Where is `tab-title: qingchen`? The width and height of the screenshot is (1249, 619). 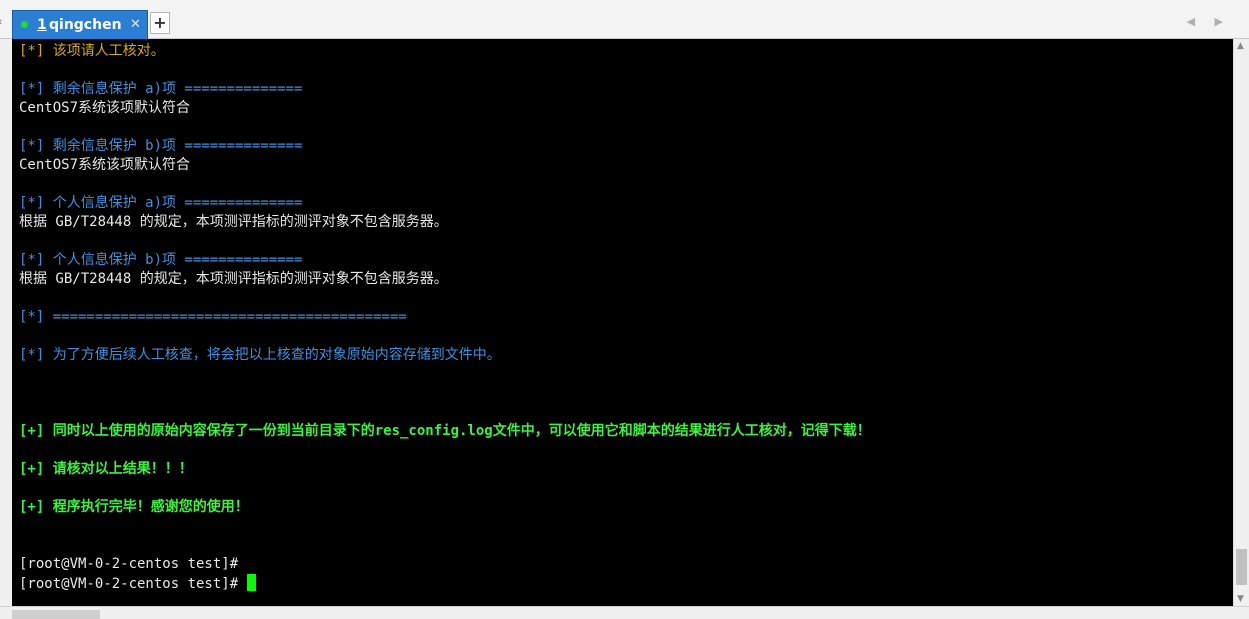
tab-title: qingchen is located at coordinates (85, 25).